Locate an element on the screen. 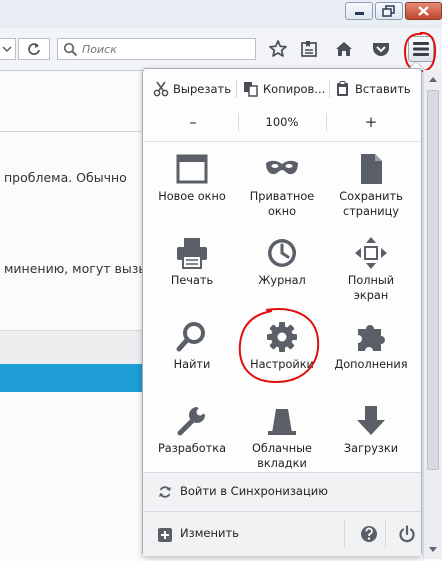 The height and width of the screenshot is (561, 442). copy-icon is located at coordinates (251, 89).